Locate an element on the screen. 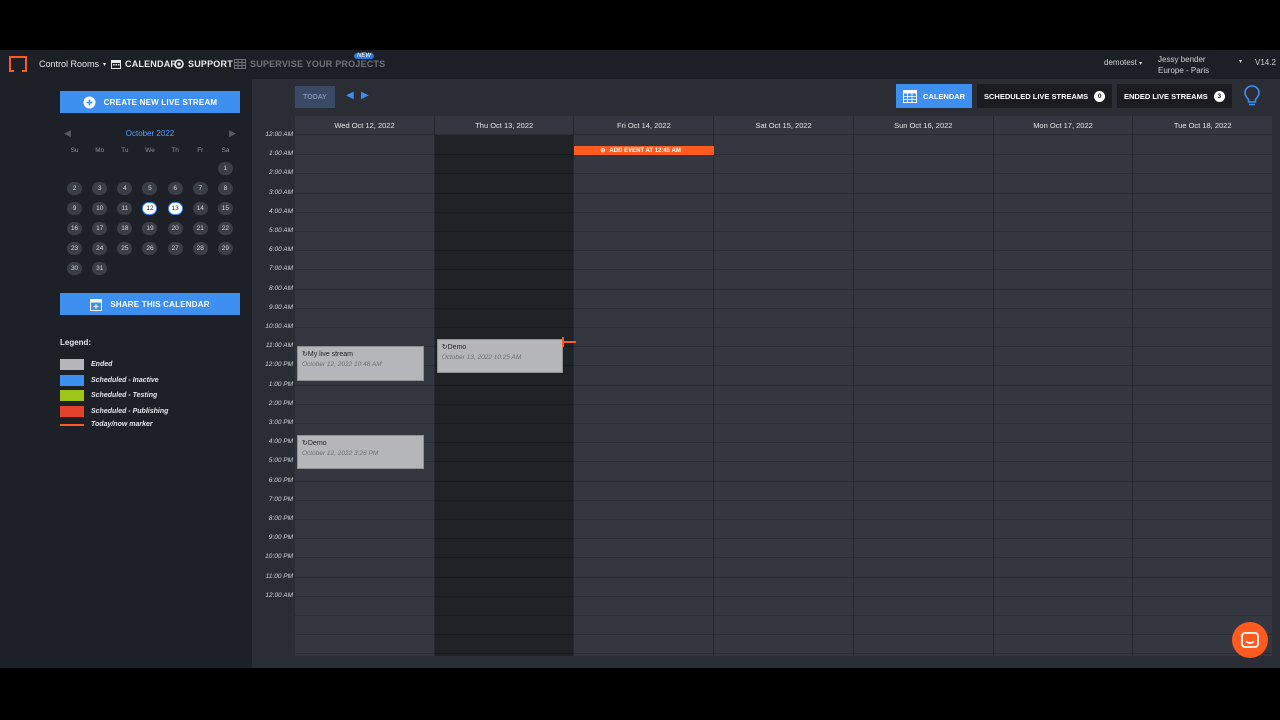  calendar-day-31: 31 is located at coordinates (100, 268).